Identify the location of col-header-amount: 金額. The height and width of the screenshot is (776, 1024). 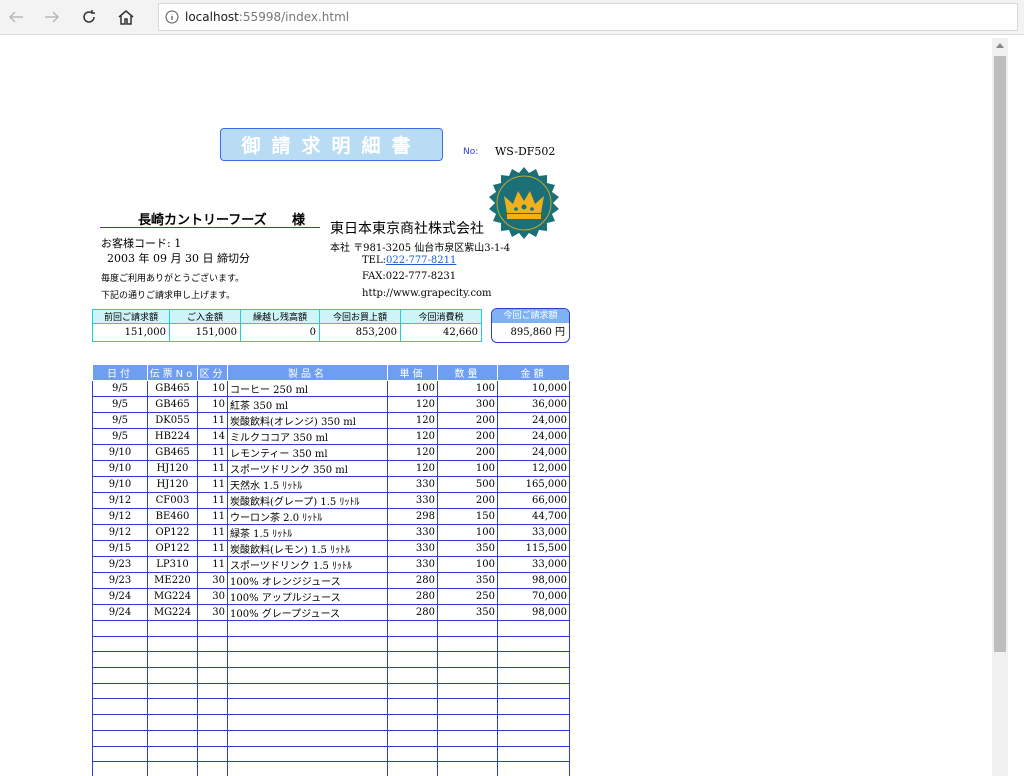
(533, 372).